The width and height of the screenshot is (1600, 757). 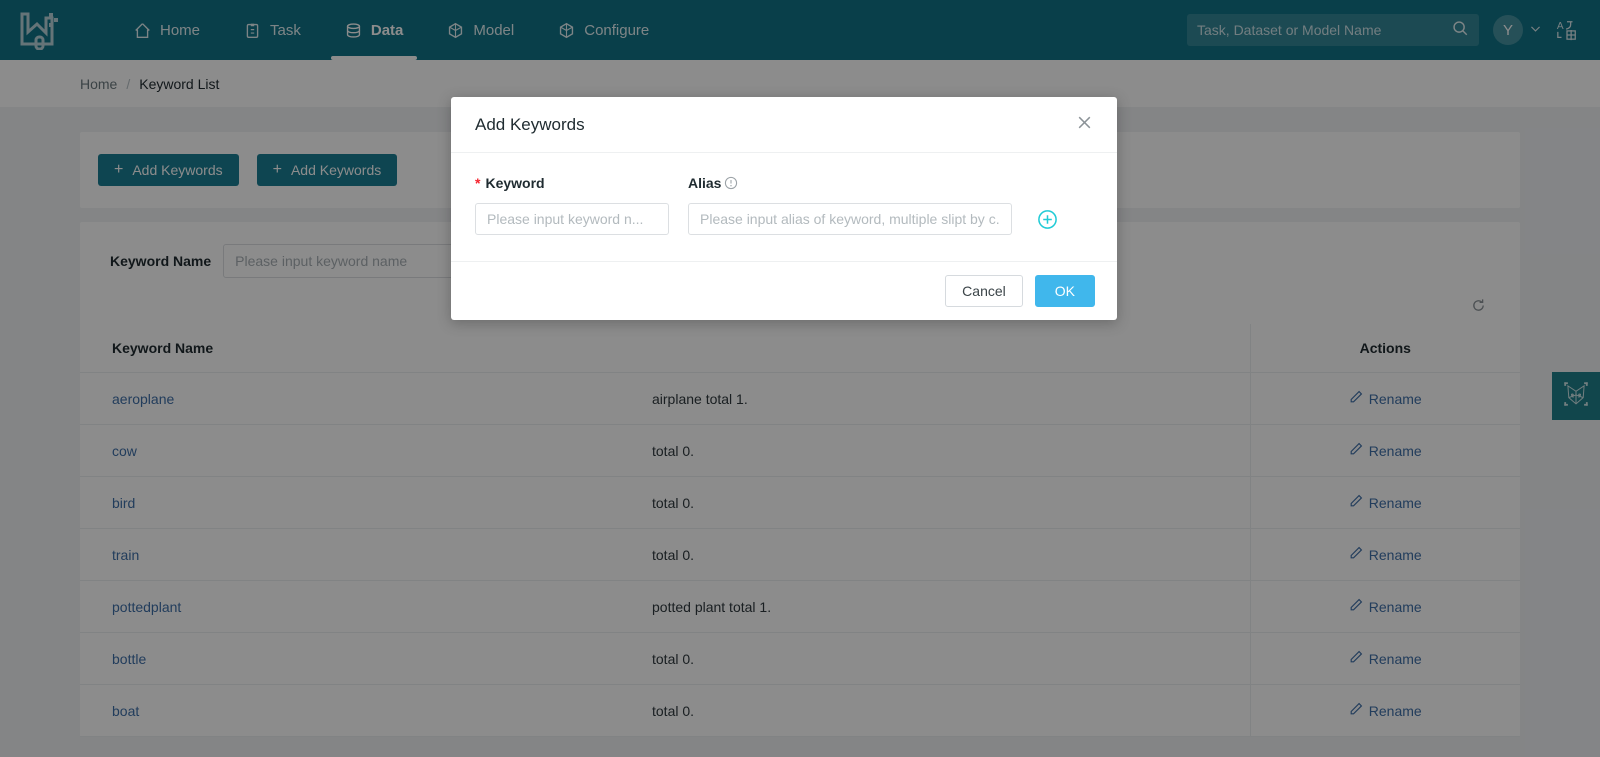 What do you see at coordinates (984, 291) in the screenshot?
I see `cancel-button: Cancel` at bounding box center [984, 291].